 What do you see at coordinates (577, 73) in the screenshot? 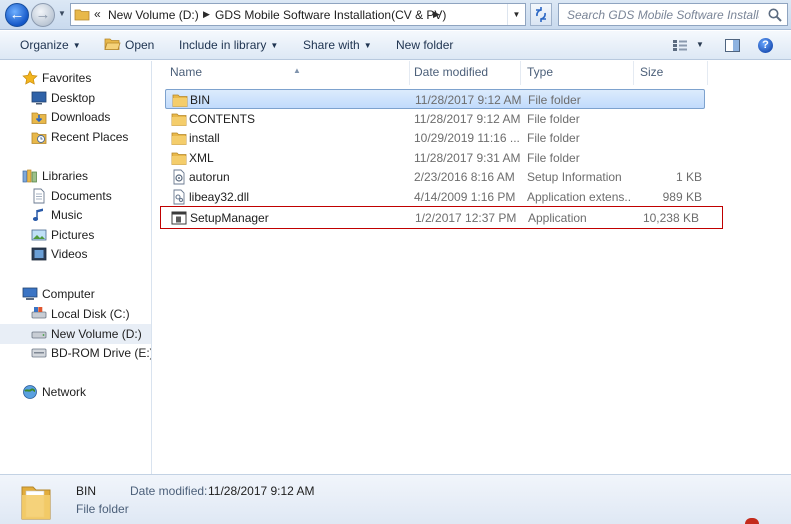
I see `column-header-type: Type` at bounding box center [577, 73].